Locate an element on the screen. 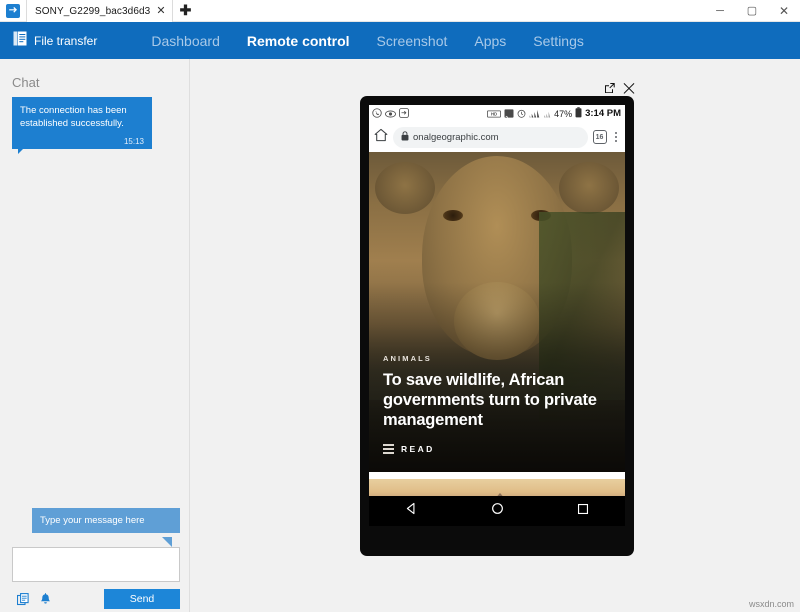  android-navbar is located at coordinates (497, 511).